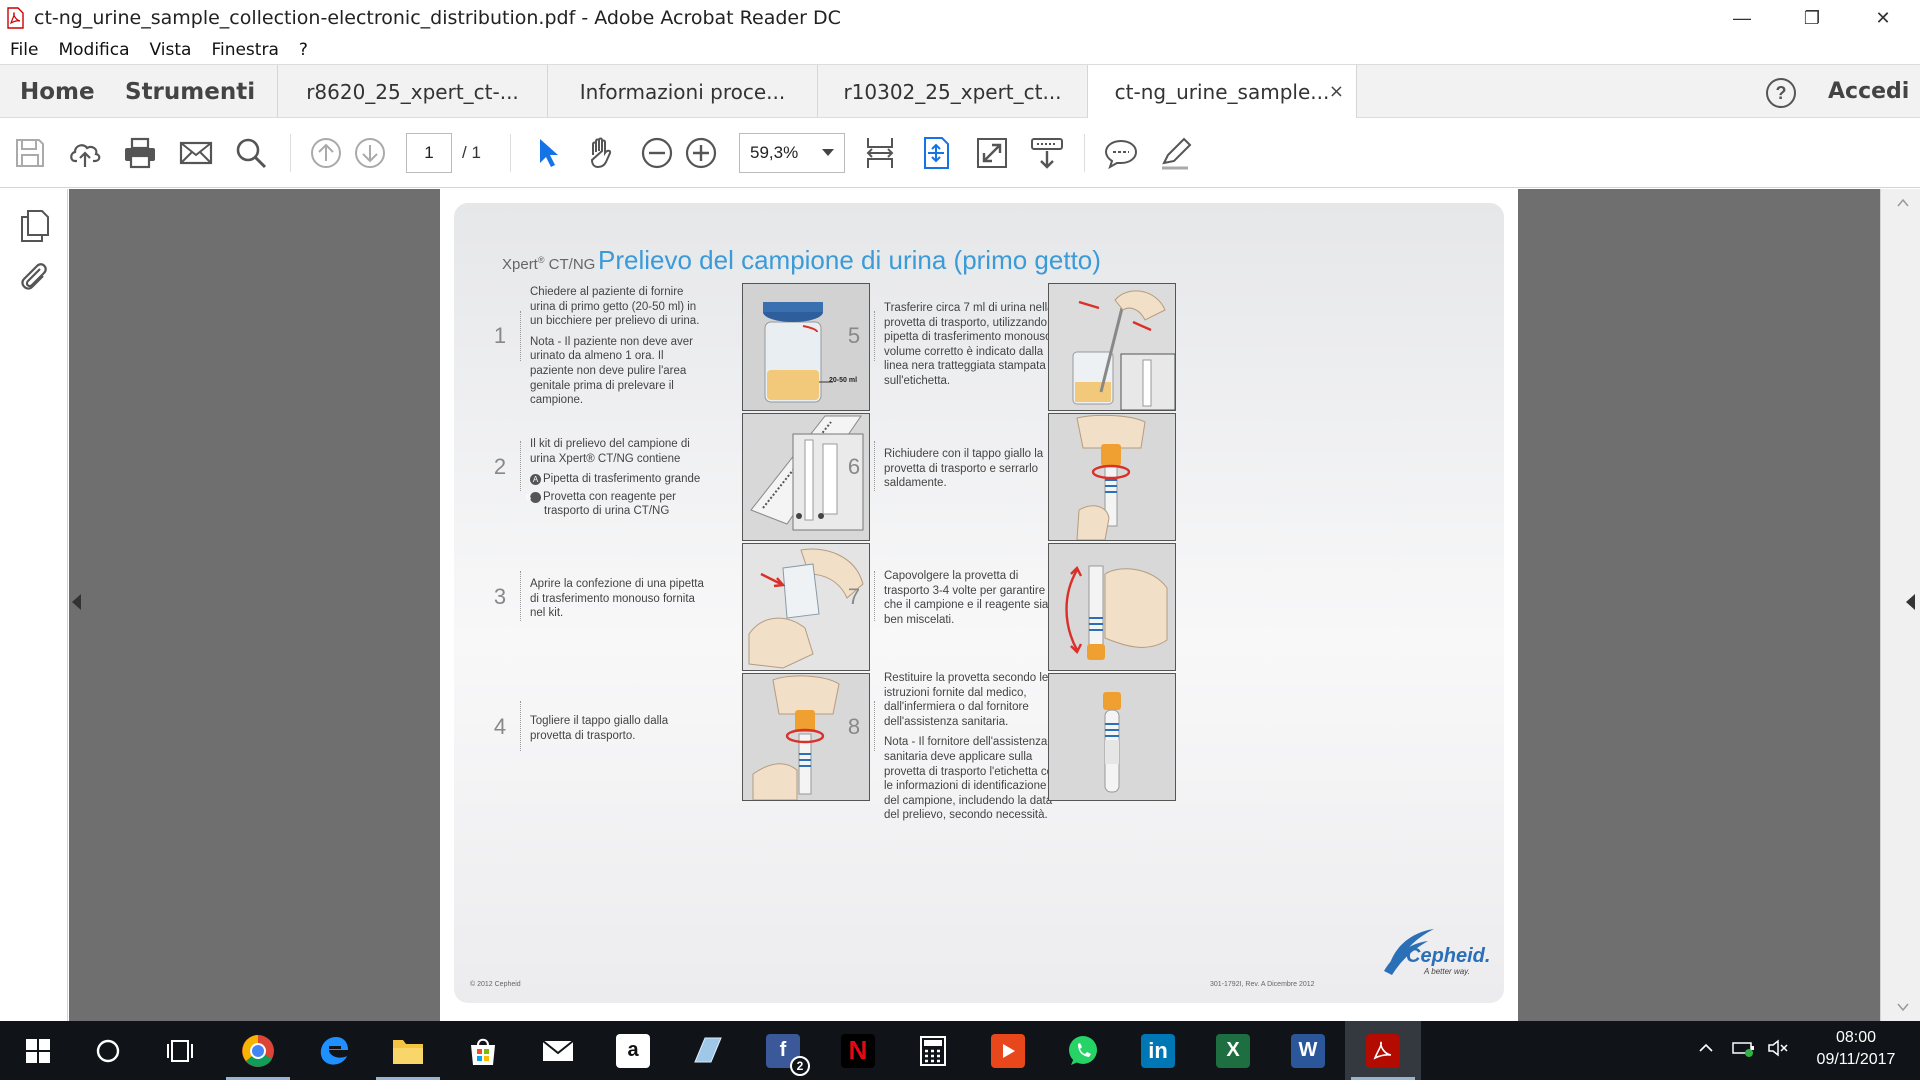 This screenshot has height=1080, width=1920. What do you see at coordinates (602, 153) in the screenshot?
I see `hand-tool-icon` at bounding box center [602, 153].